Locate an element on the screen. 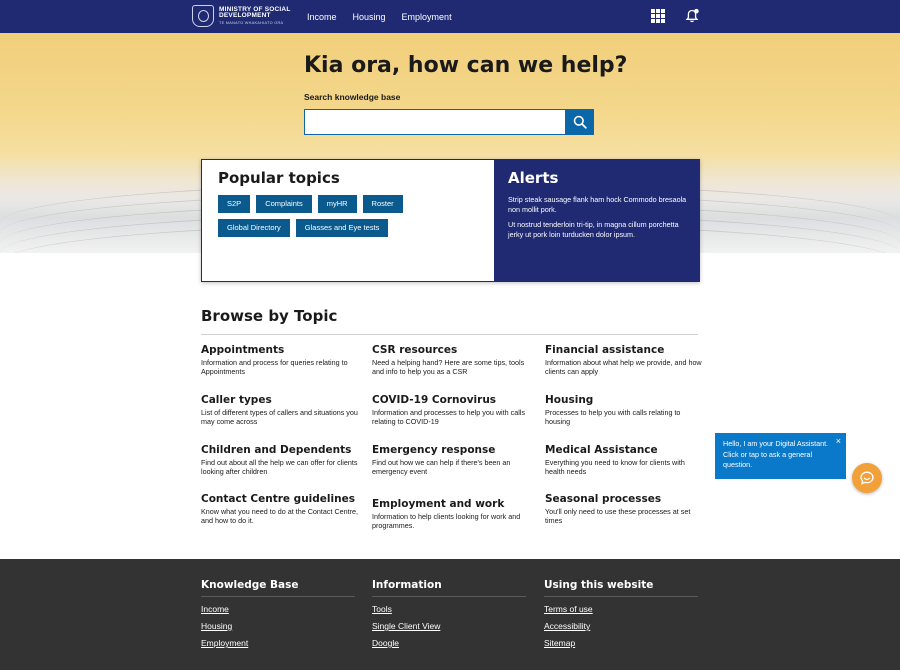 The image size is (900, 670). chip-row: S2P Complaints myHR Roster is located at coordinates (353, 204).